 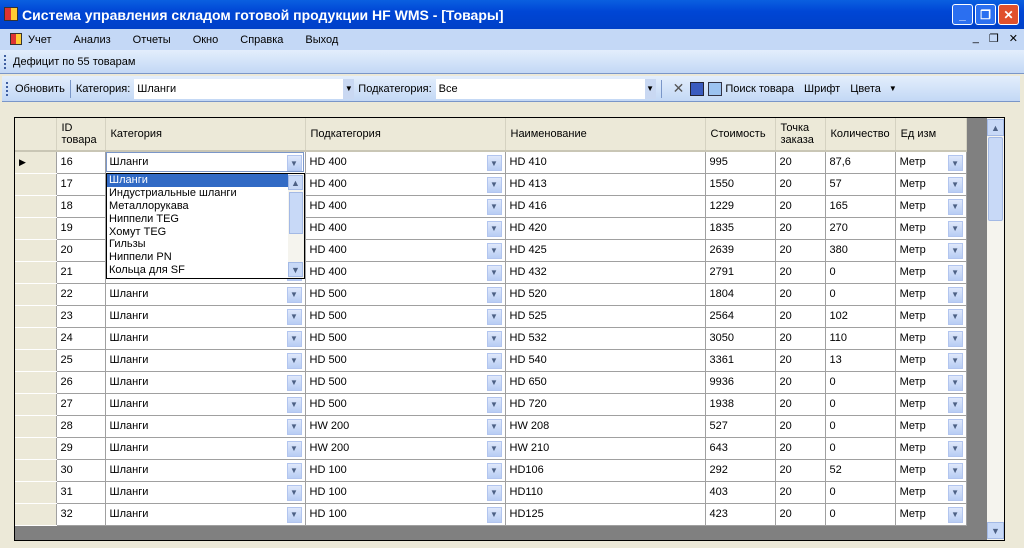 I want to click on refresh-button: Обновить, so click(x=40, y=89).